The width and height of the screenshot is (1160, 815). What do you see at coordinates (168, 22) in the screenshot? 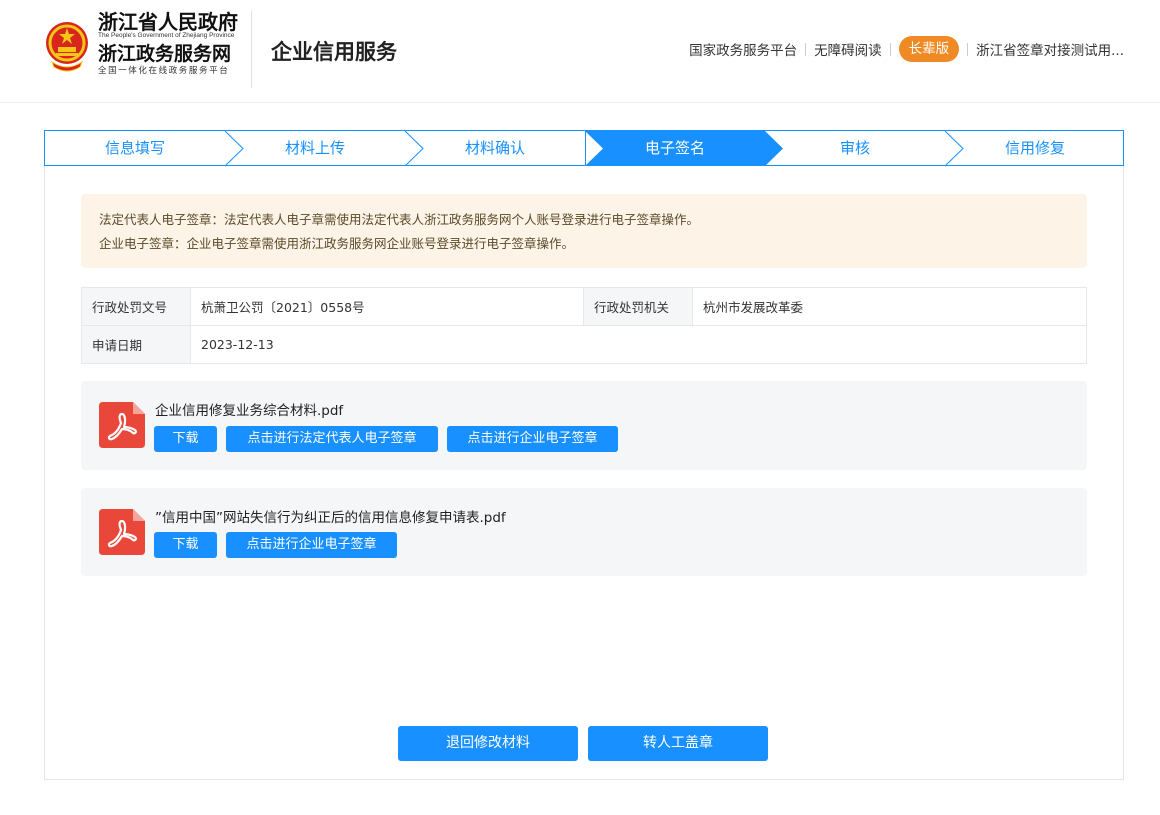
I see `gov-name: 浙江省人民政府` at bounding box center [168, 22].